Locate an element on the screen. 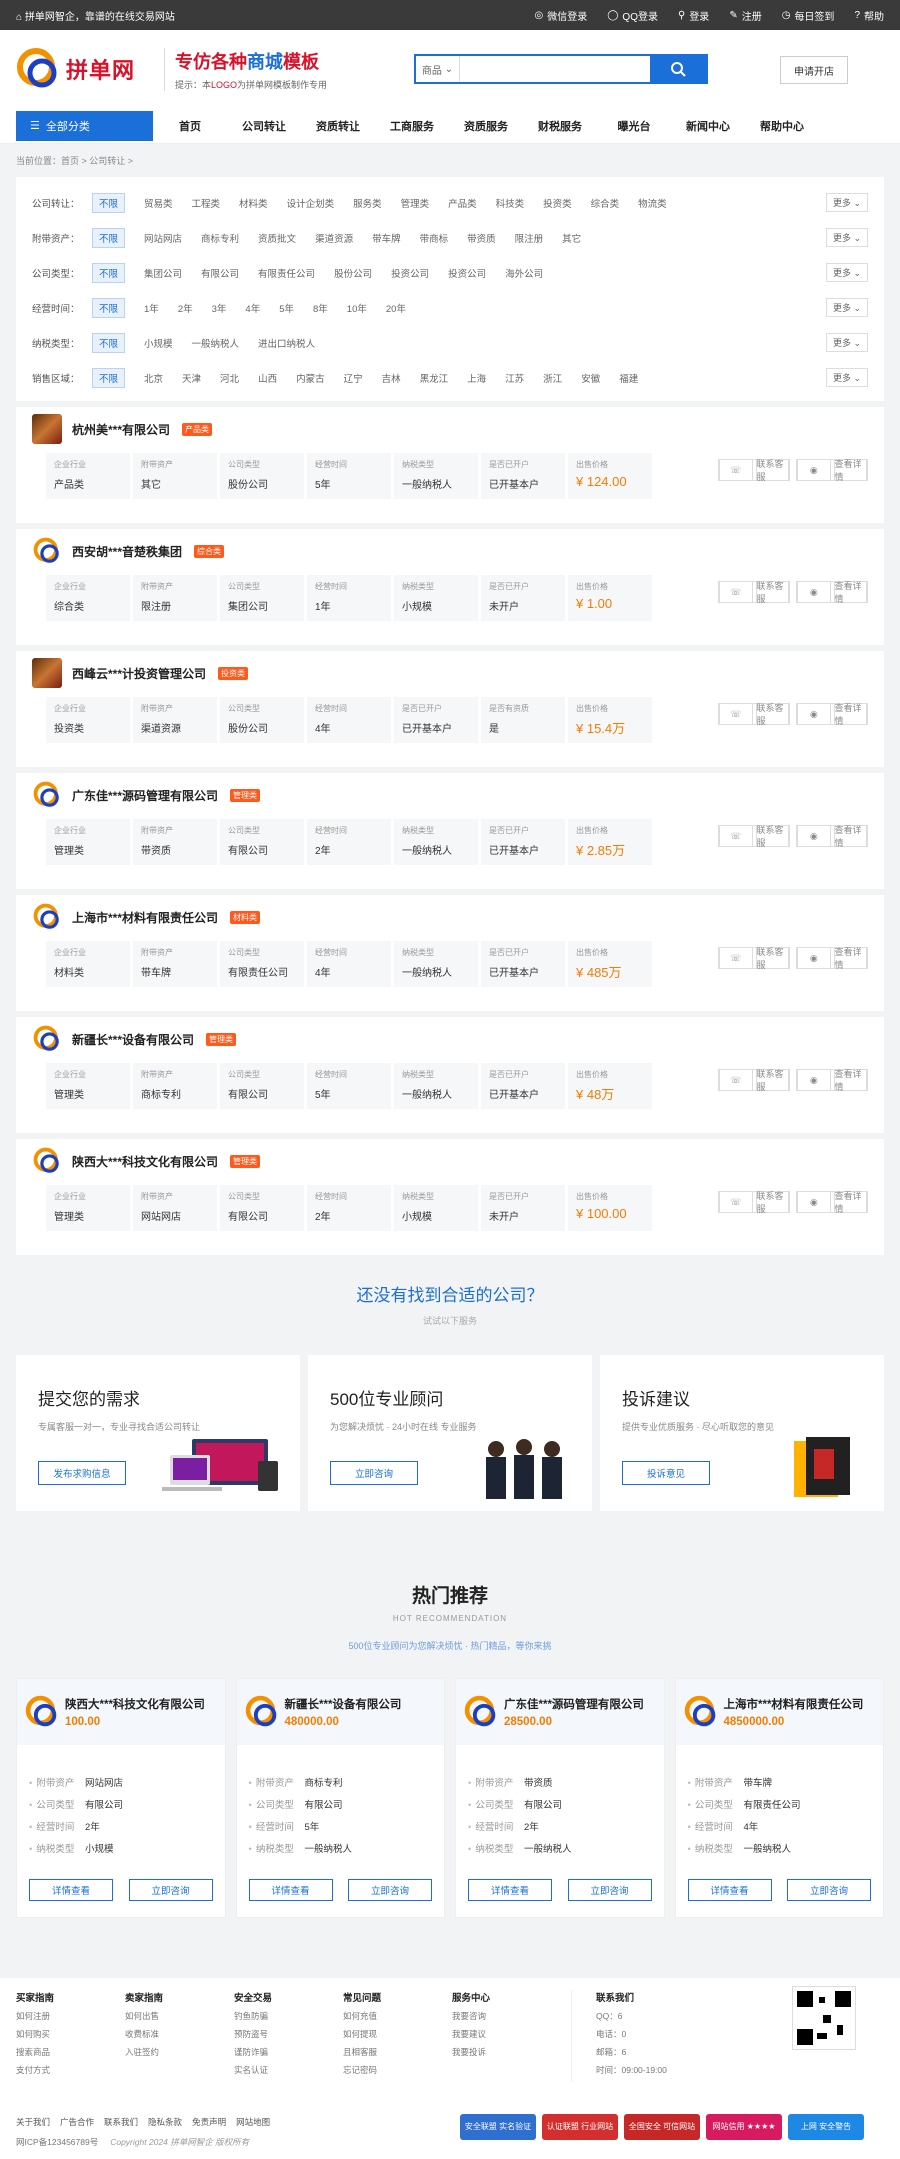 The height and width of the screenshot is (2159, 900). nav-item-0: 首页 is located at coordinates (190, 126).